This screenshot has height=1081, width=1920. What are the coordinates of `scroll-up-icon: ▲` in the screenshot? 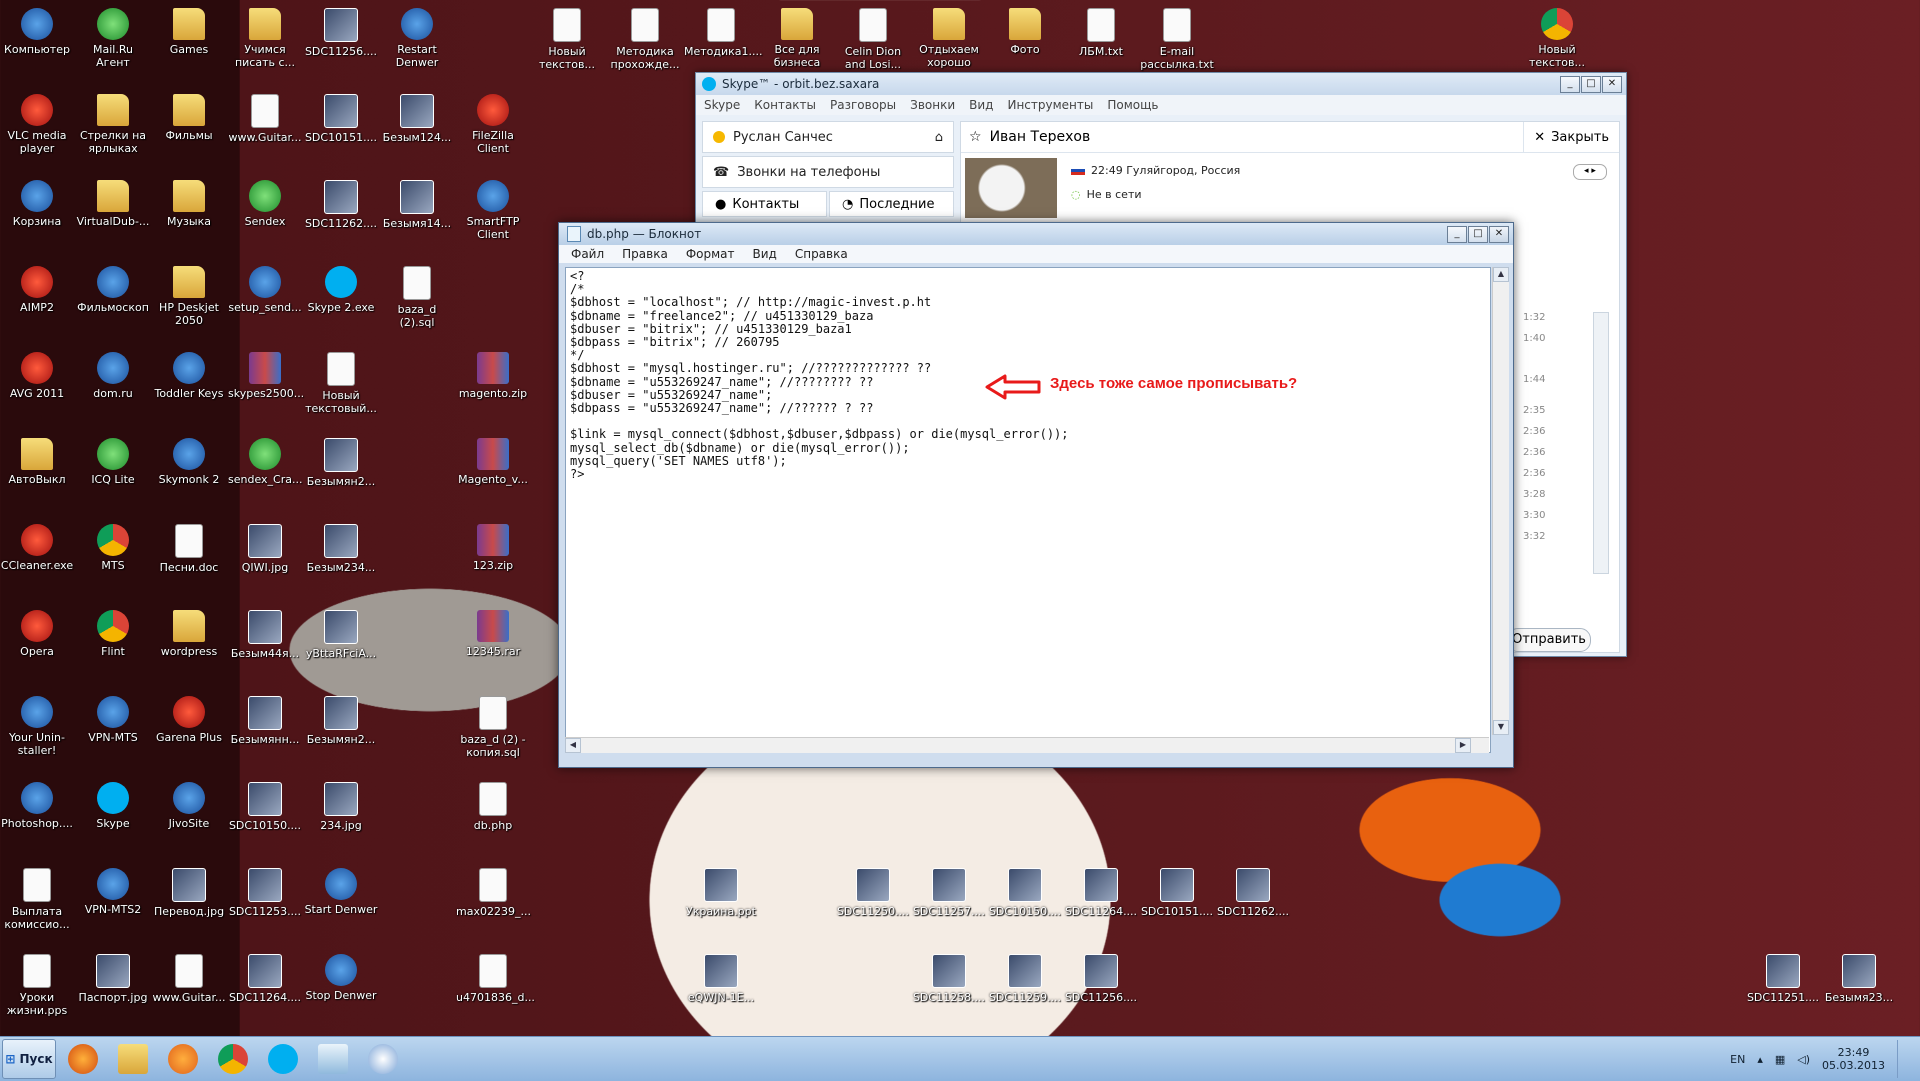 It's located at (1501, 274).